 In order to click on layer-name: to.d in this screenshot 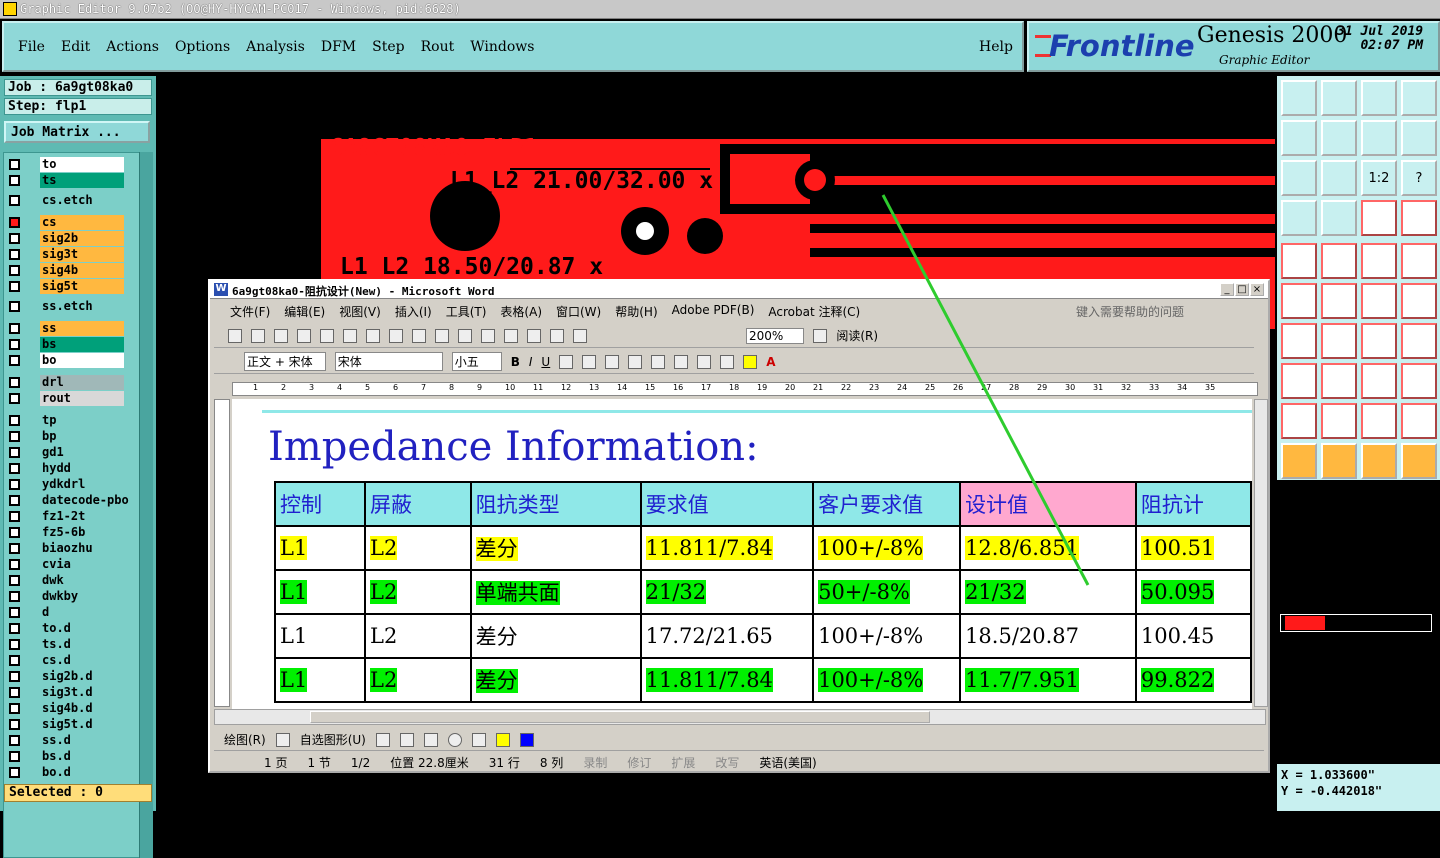, I will do `click(82, 628)`.